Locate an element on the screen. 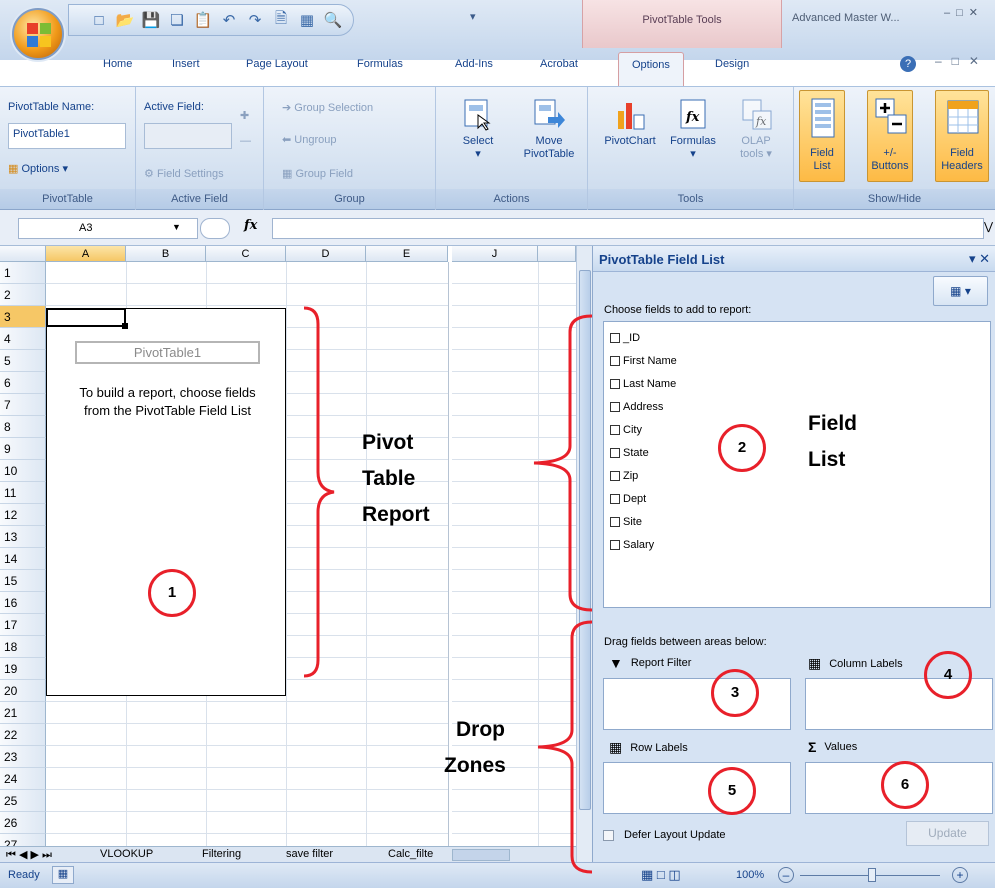 The width and height of the screenshot is (995, 888). row-header-8: 8 is located at coordinates (23, 427).